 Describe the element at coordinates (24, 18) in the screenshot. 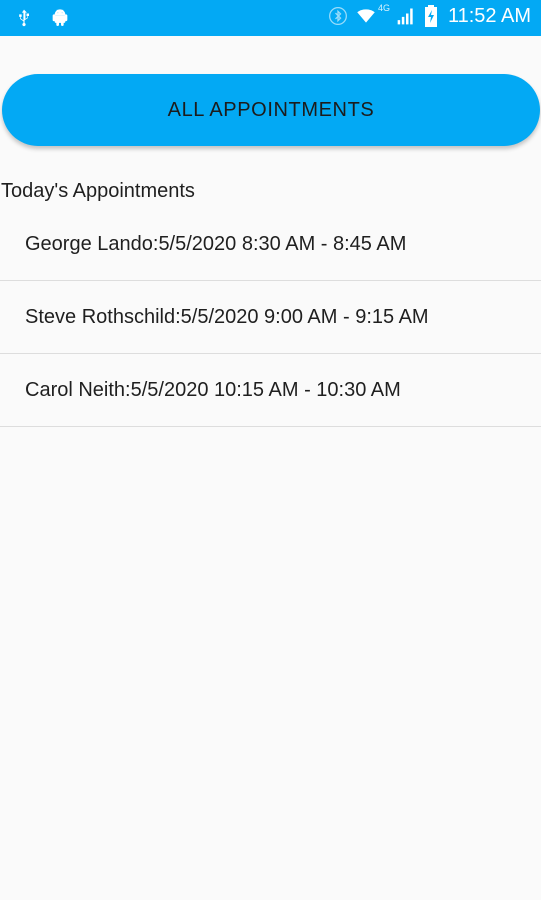

I see `usb-icon` at that location.